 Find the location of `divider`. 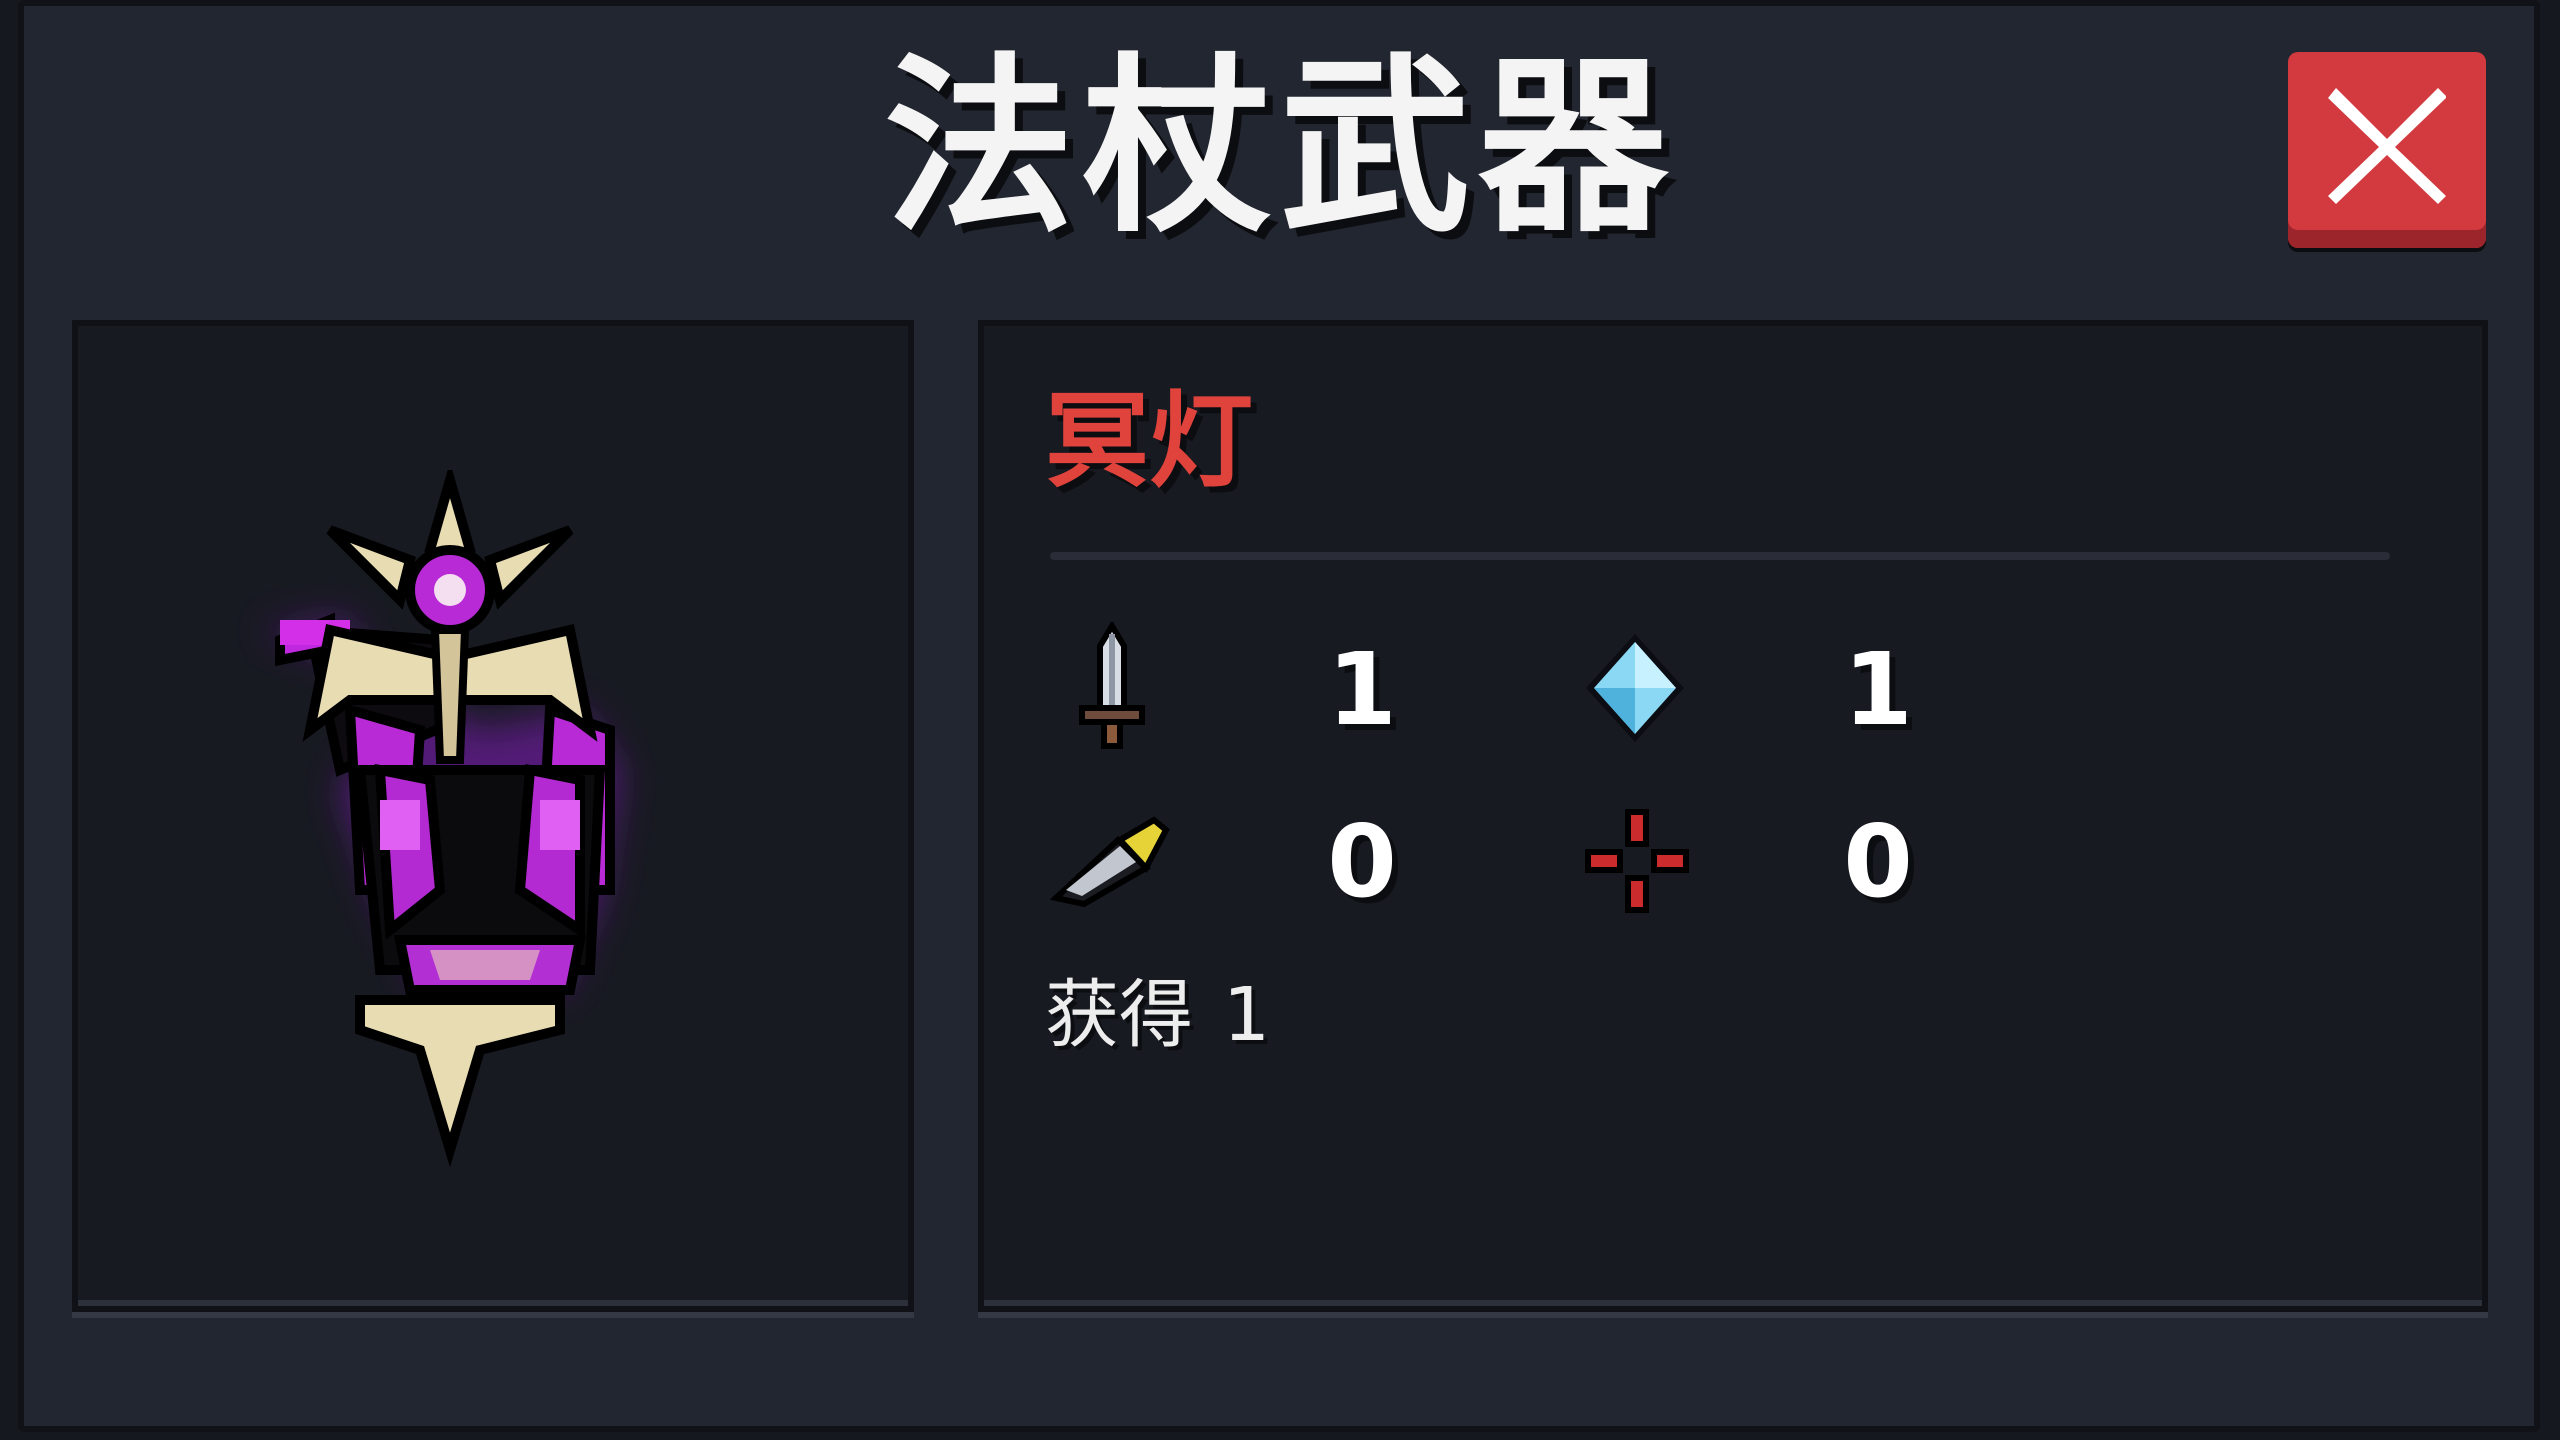

divider is located at coordinates (1720, 556).